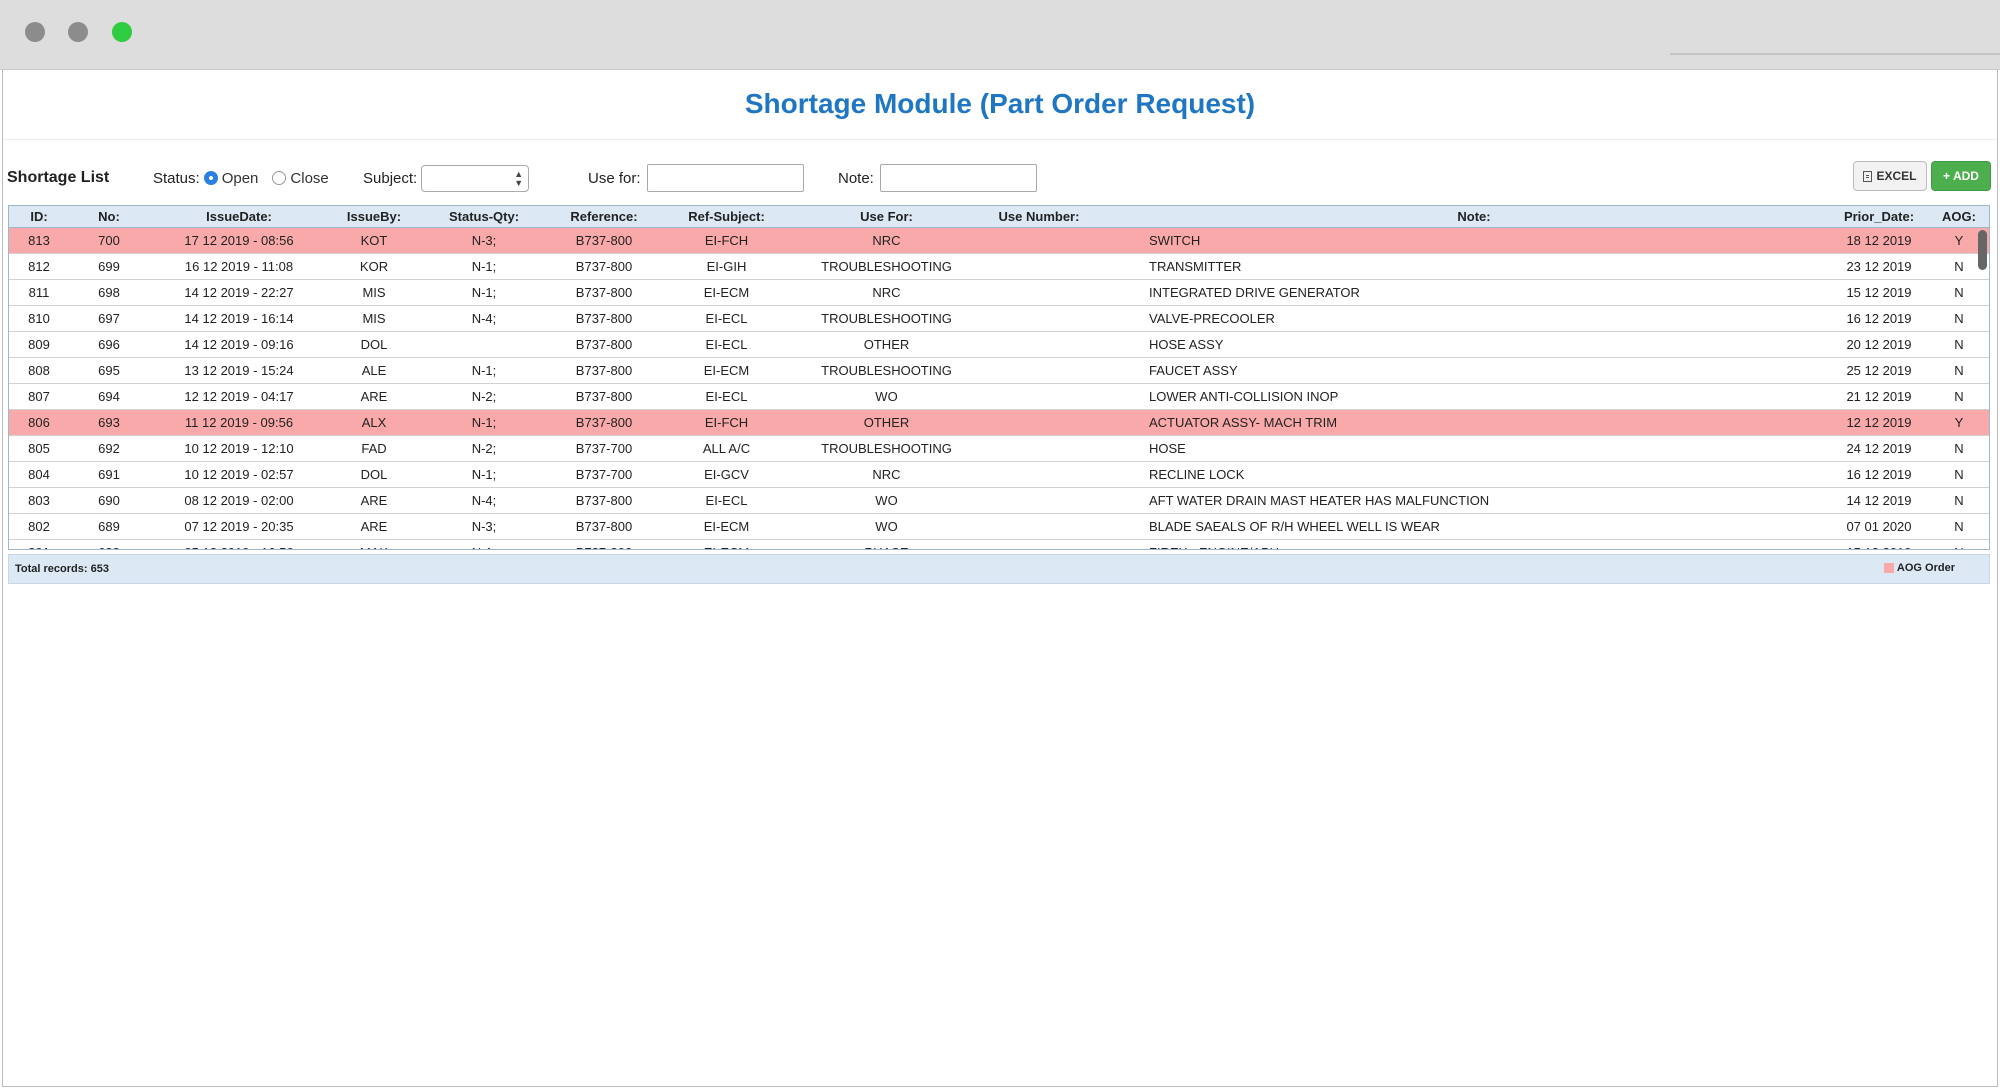 This screenshot has height=1088, width=2000. What do you see at coordinates (374, 292) in the screenshot?
I see `cell-issue-by: MIS` at bounding box center [374, 292].